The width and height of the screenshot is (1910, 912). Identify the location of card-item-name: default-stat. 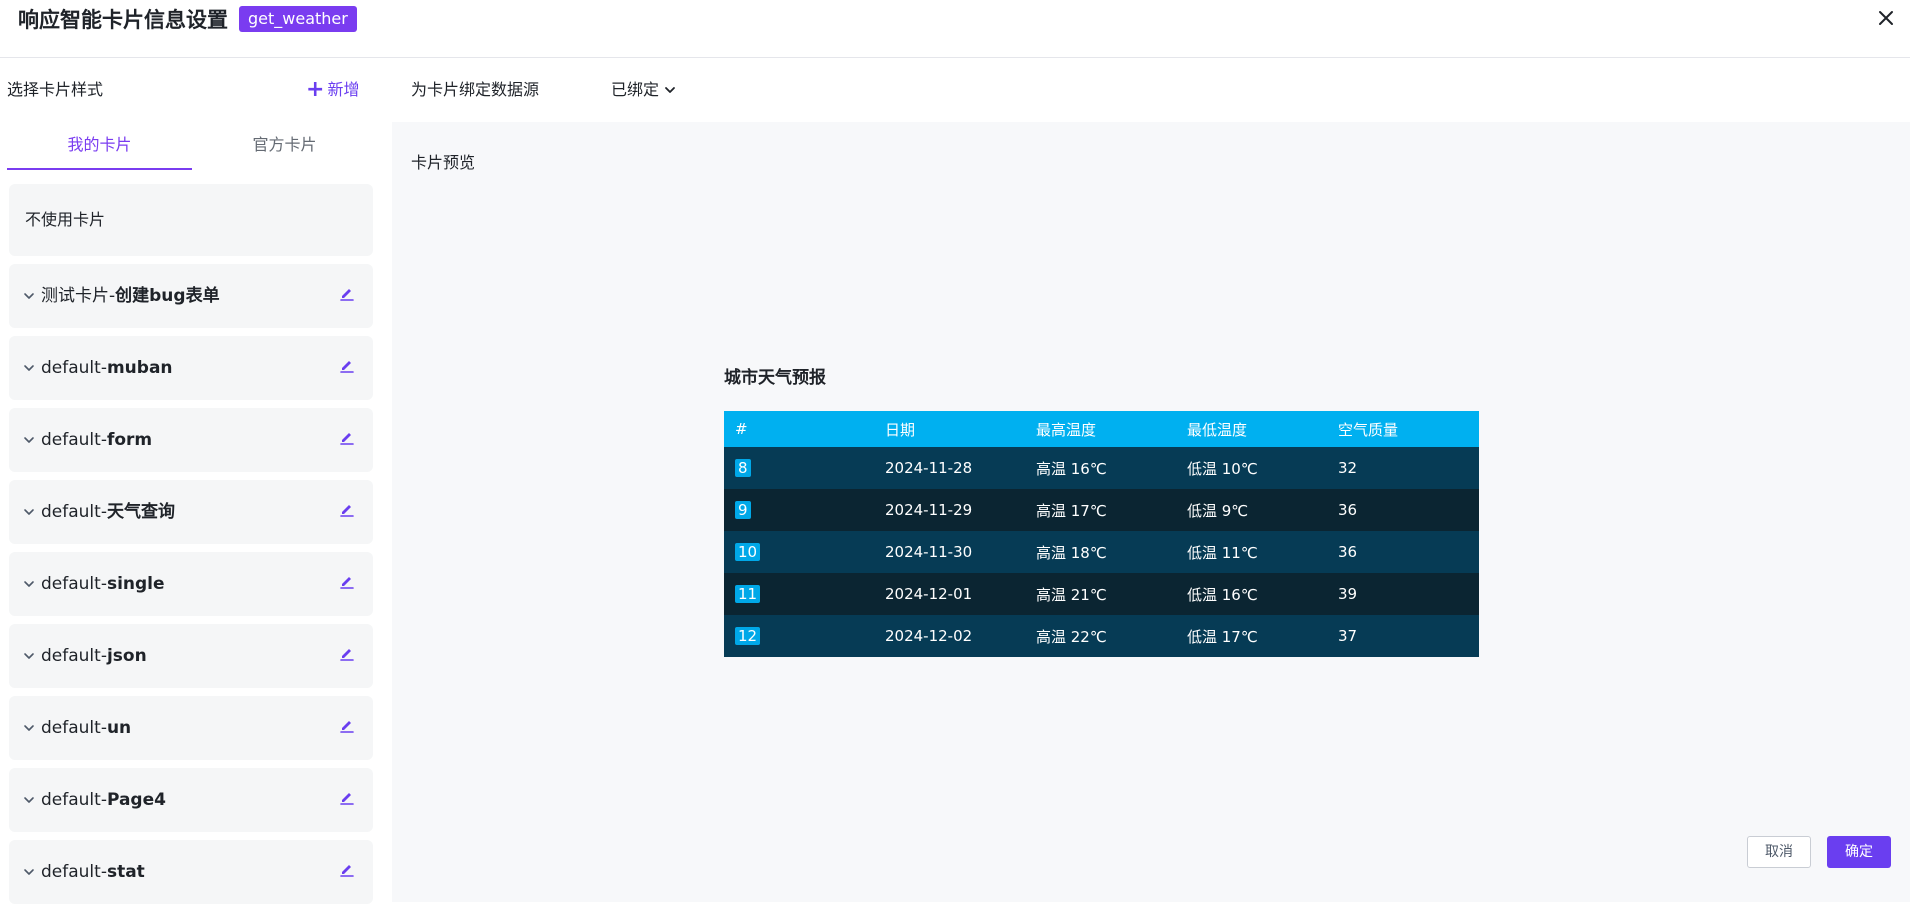
(93, 872).